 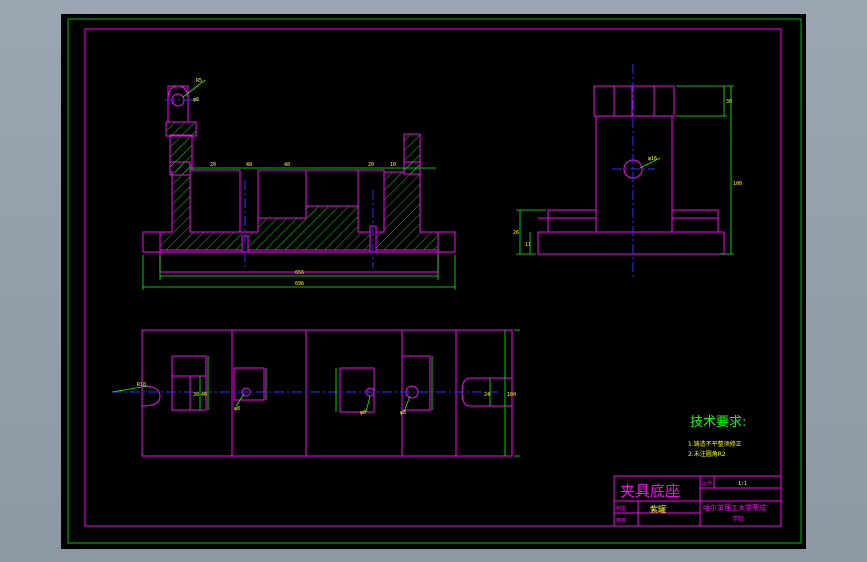 What do you see at coordinates (393, 165) in the screenshot?
I see `dim-top-seg-5: 10` at bounding box center [393, 165].